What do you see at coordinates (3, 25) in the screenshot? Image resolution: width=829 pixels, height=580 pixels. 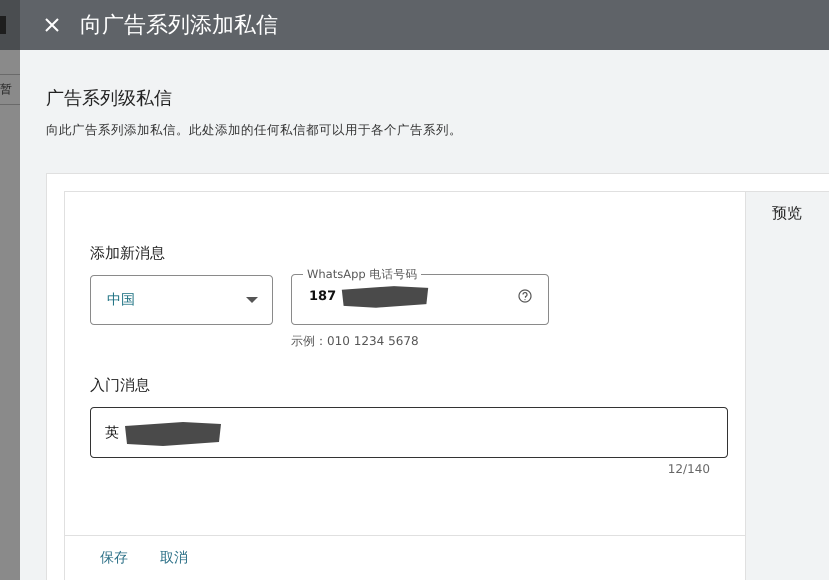 I see `toolbar-mark` at bounding box center [3, 25].